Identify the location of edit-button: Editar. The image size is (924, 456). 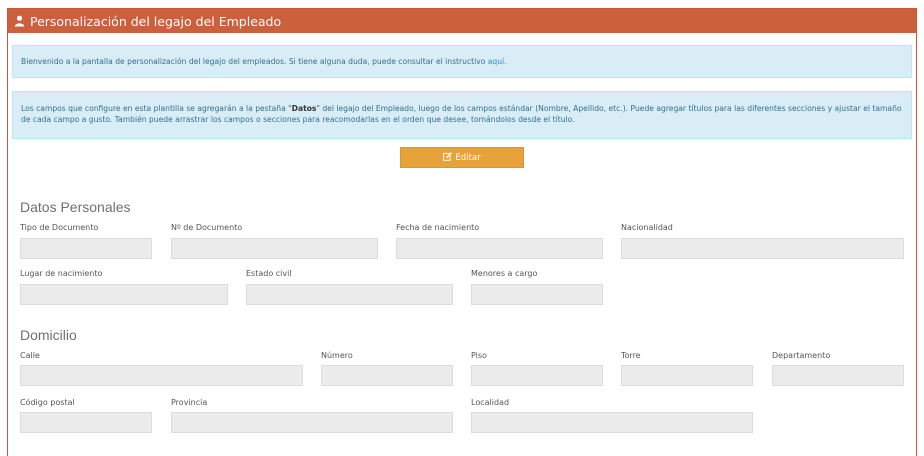
(462, 157).